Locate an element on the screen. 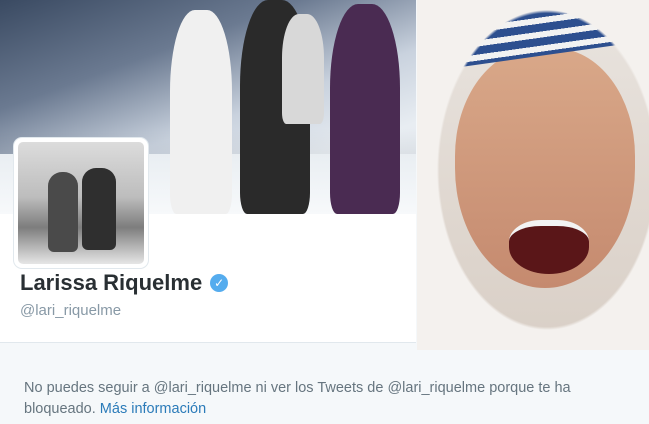  avatar-image is located at coordinates (81, 203).